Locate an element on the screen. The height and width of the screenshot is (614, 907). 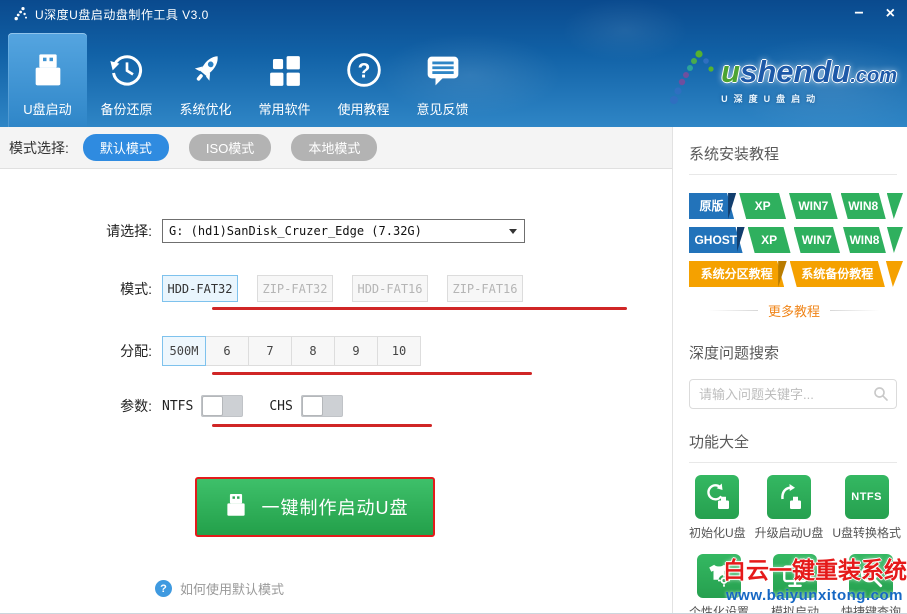
tutorial-tag-row: GHOST XP WIN7 WIN8 is located at coordinates (796, 240).